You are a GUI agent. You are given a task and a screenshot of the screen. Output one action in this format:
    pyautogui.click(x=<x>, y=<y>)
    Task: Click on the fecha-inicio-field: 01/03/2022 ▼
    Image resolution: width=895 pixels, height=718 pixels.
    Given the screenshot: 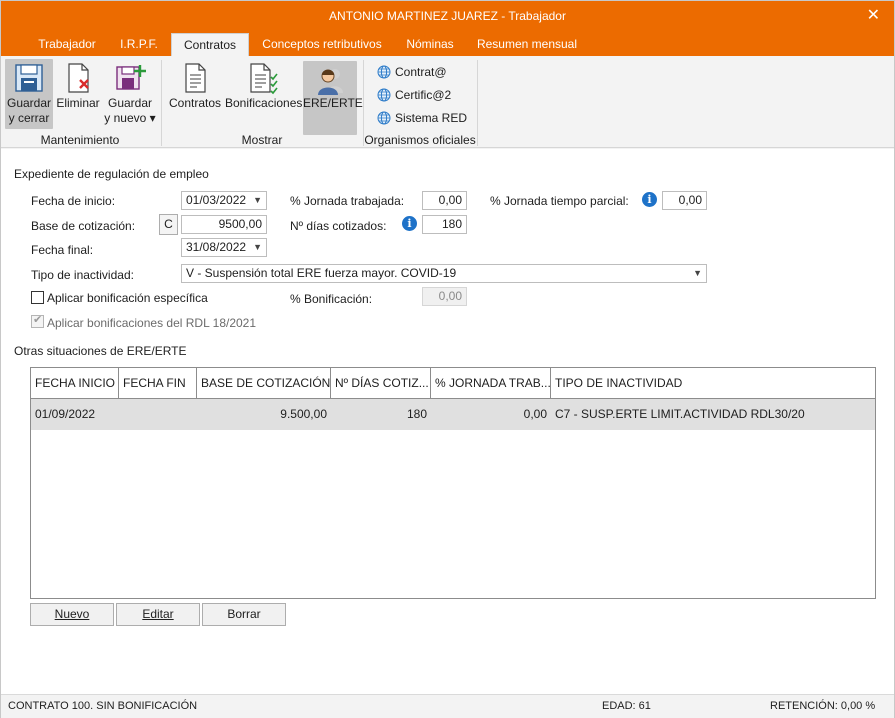 What is the action you would take?
    pyautogui.click(x=224, y=200)
    